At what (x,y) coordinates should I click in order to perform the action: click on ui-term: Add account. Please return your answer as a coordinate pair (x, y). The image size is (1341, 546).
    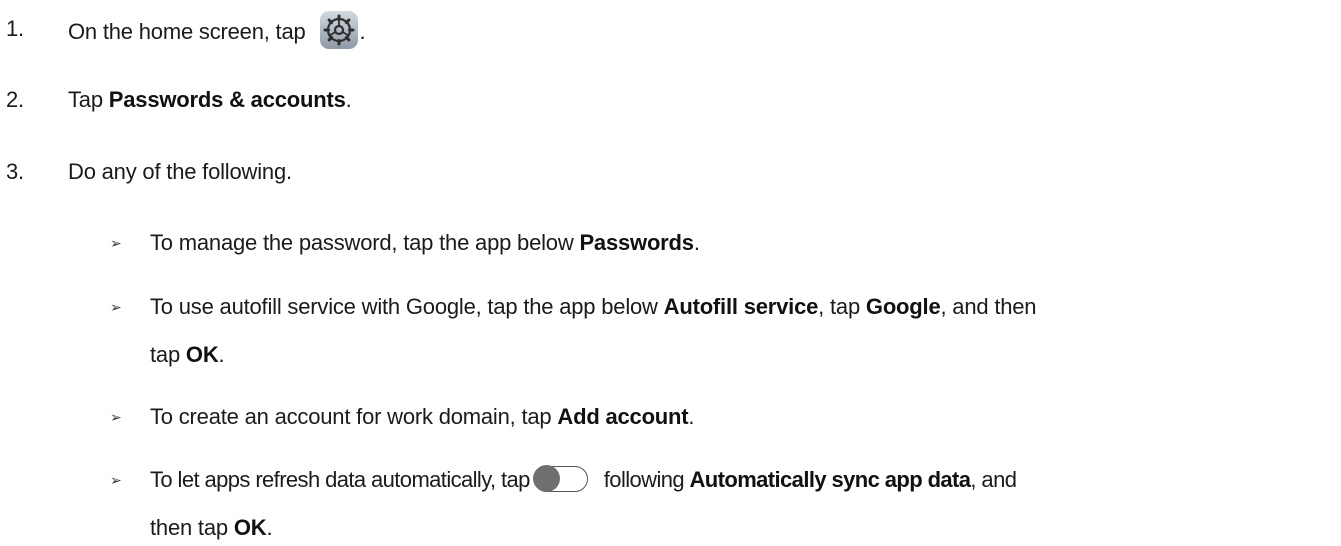
    Looking at the image, I should click on (623, 416).